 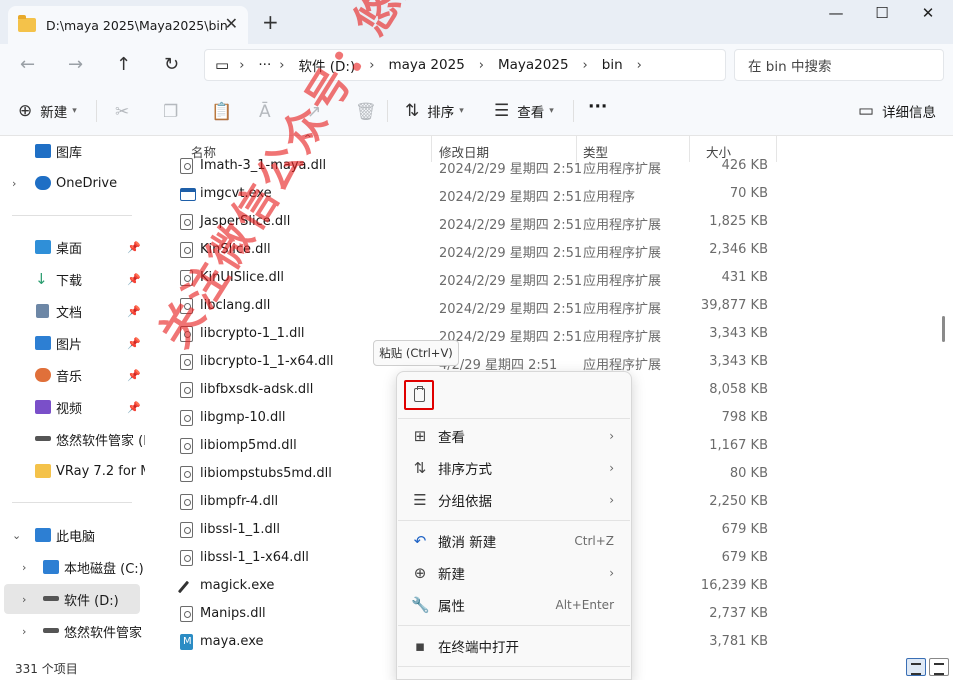 I want to click on scrollbar, so click(x=943, y=329).